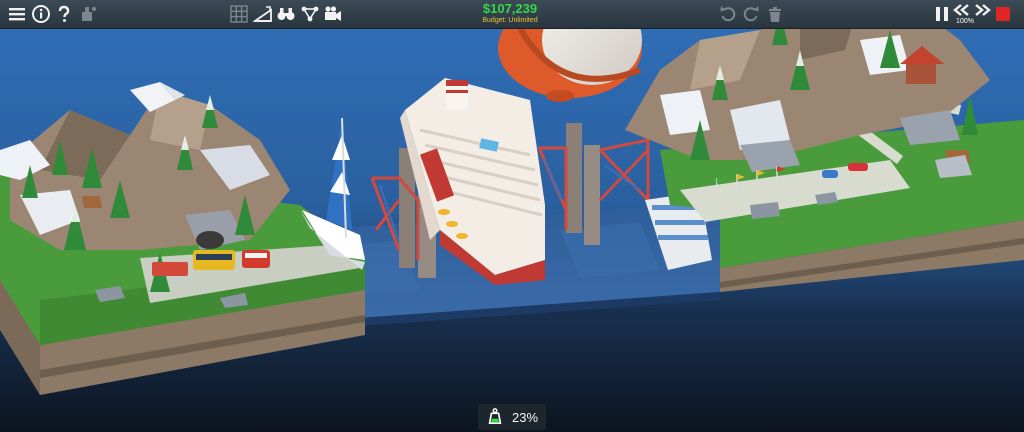 Image resolution: width=1024 pixels, height=432 pixels. I want to click on weight-icon, so click(495, 417).